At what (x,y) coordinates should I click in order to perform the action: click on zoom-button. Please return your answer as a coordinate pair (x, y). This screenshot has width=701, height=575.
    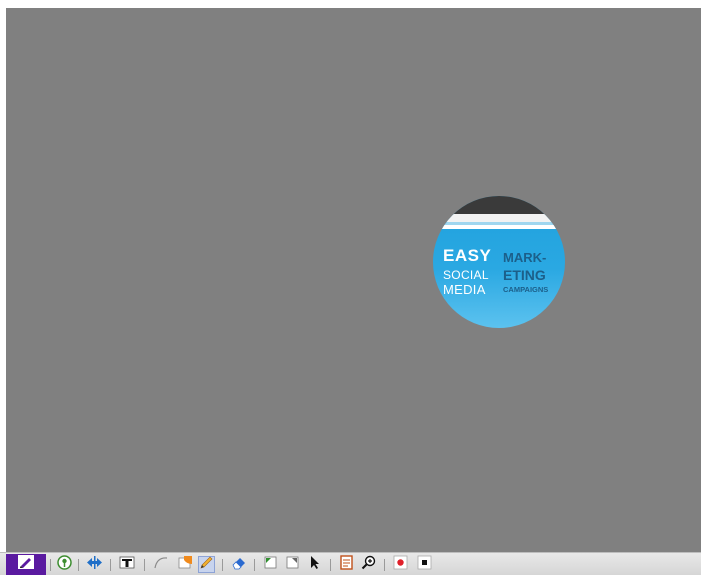
    Looking at the image, I should click on (368, 565).